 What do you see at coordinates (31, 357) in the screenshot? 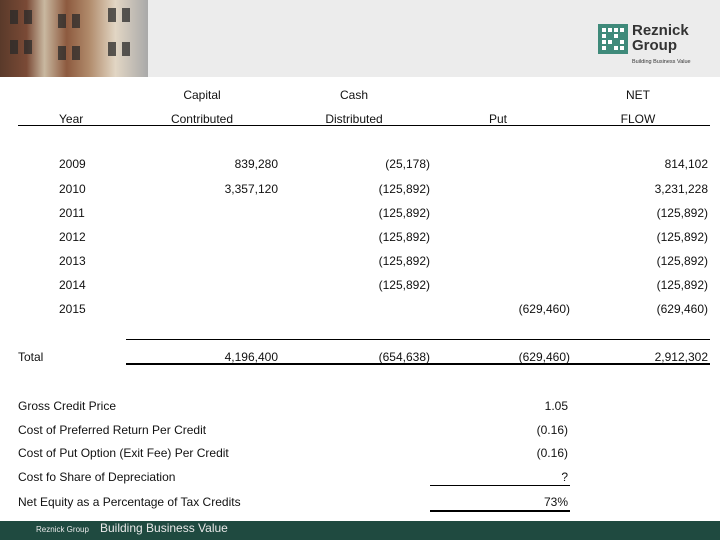
I see `total-label: Total` at bounding box center [31, 357].